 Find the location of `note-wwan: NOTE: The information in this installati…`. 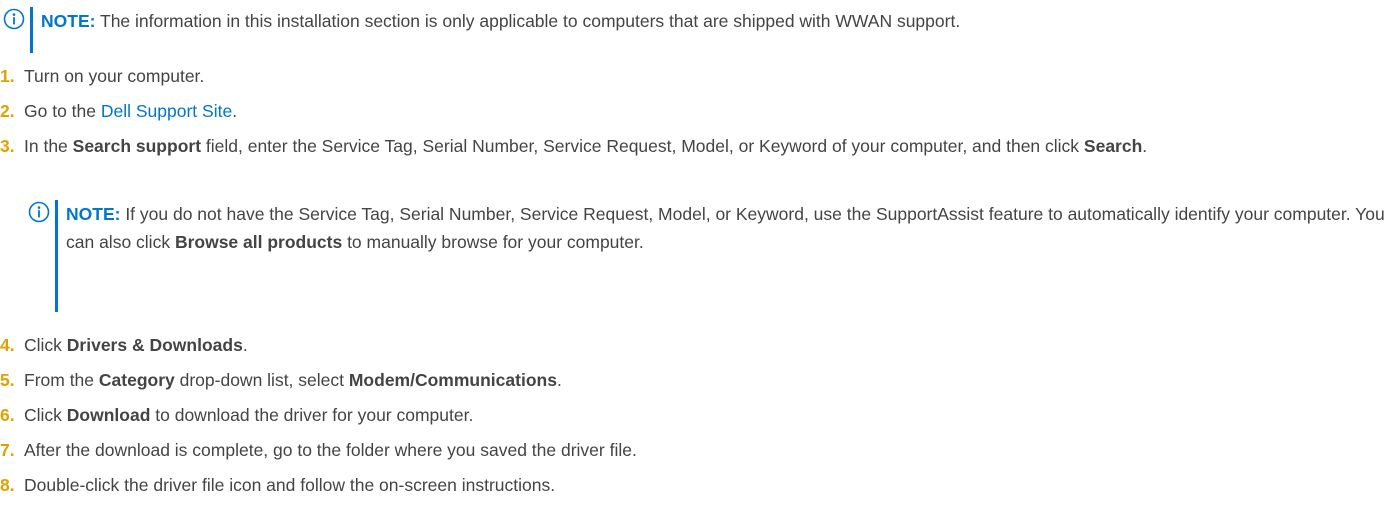

note-wwan: NOTE: The information in this installati… is located at coordinates (695, 30).